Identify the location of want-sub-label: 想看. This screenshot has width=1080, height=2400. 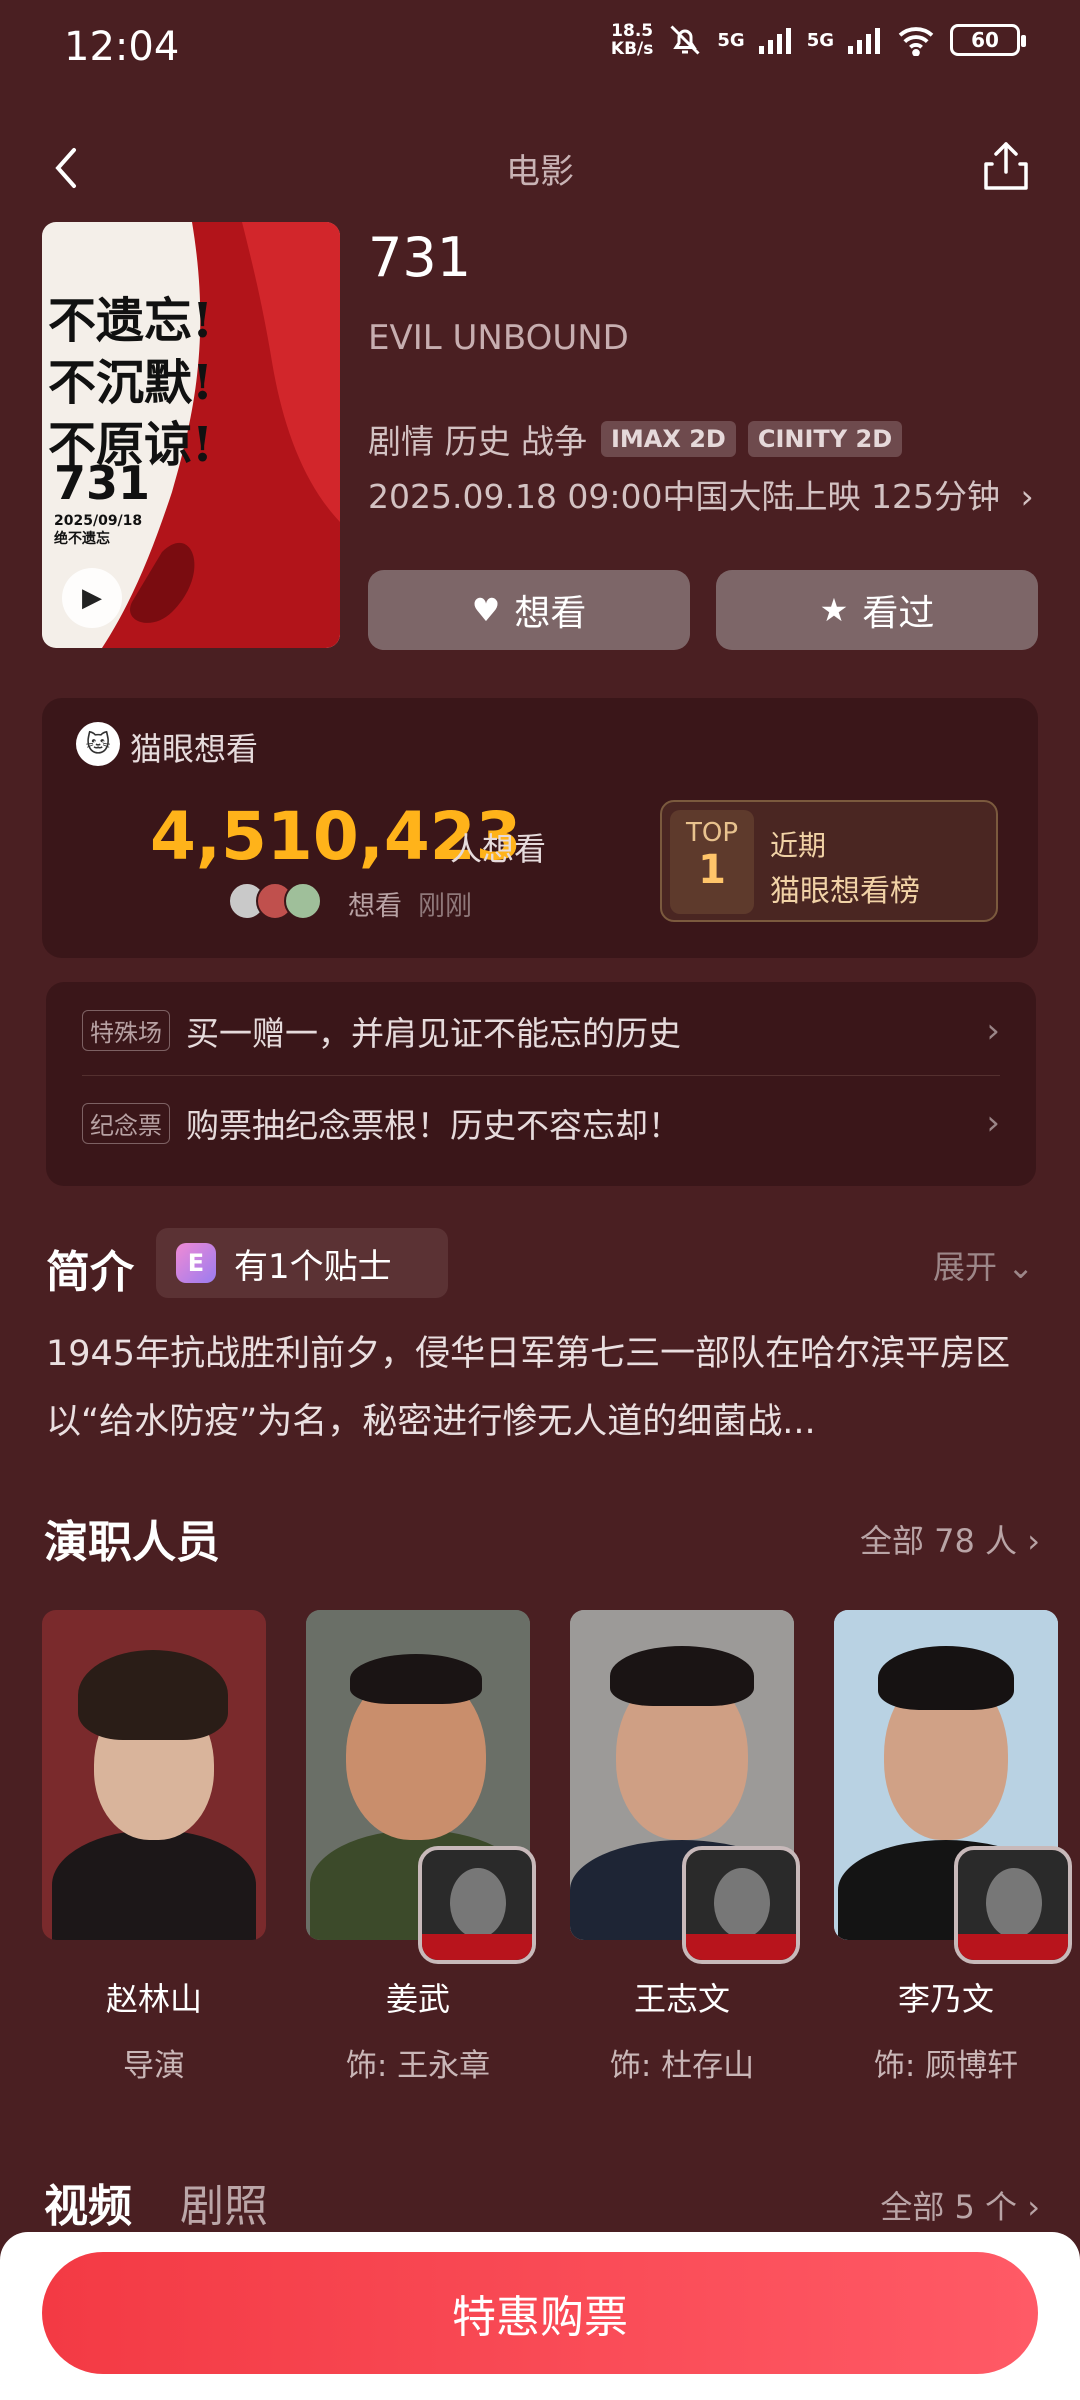
(375, 906).